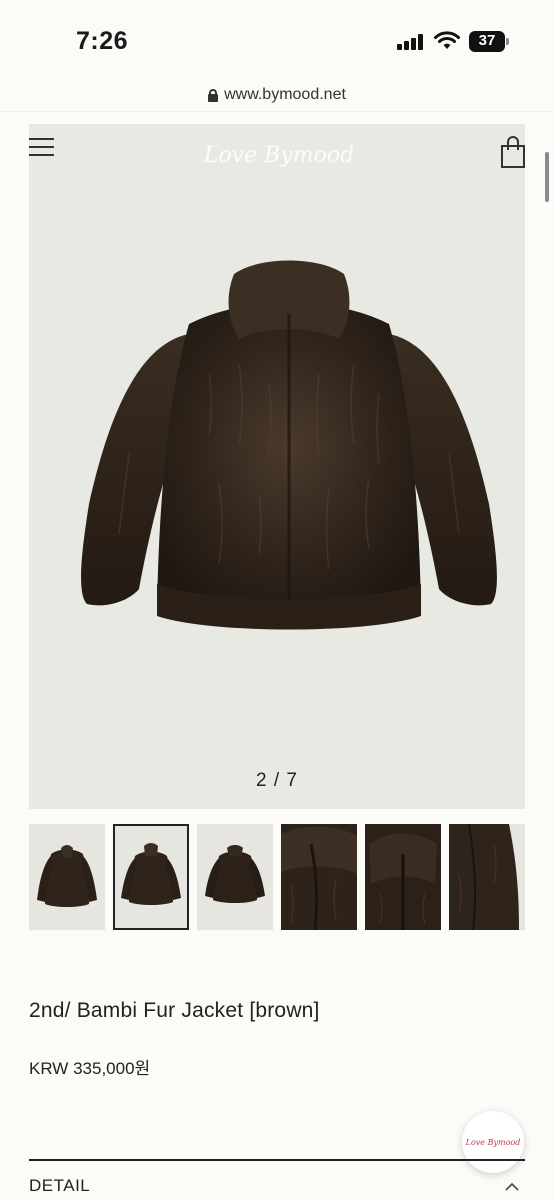  What do you see at coordinates (59, 1186) in the screenshot?
I see `detail-section-header: DETAIL` at bounding box center [59, 1186].